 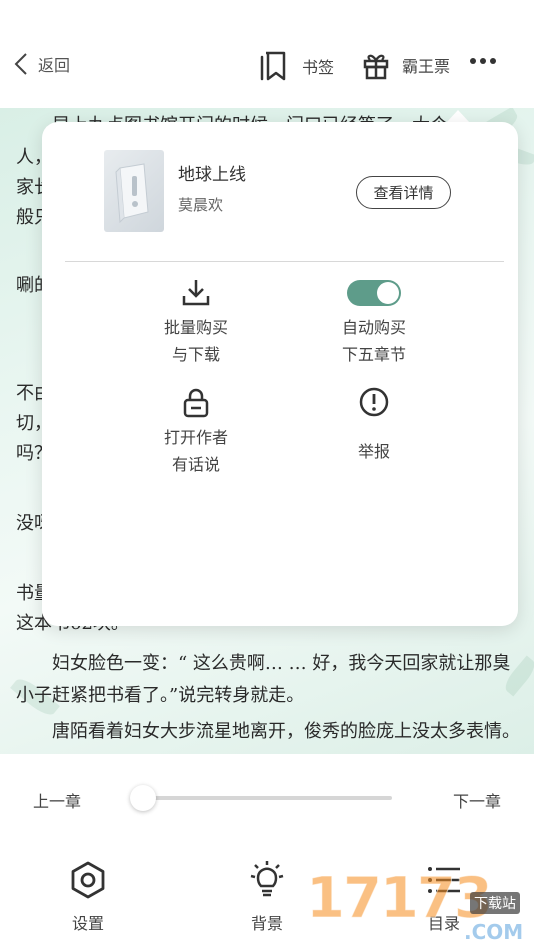 I want to click on divider, so click(x=284, y=261).